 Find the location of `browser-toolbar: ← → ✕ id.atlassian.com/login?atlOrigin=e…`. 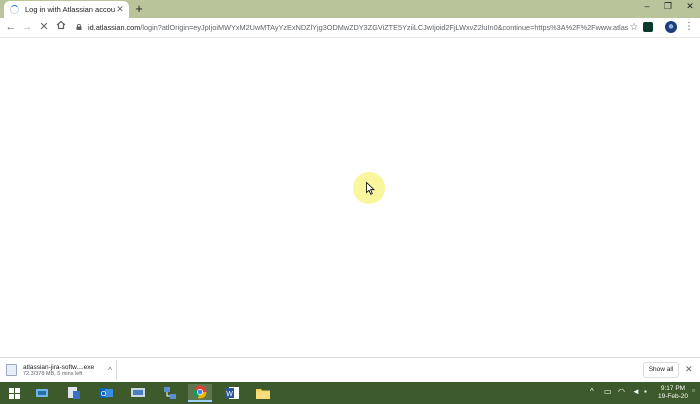

browser-toolbar: ← → ✕ id.atlassian.com/login?atlOrigin=e… is located at coordinates (350, 28).